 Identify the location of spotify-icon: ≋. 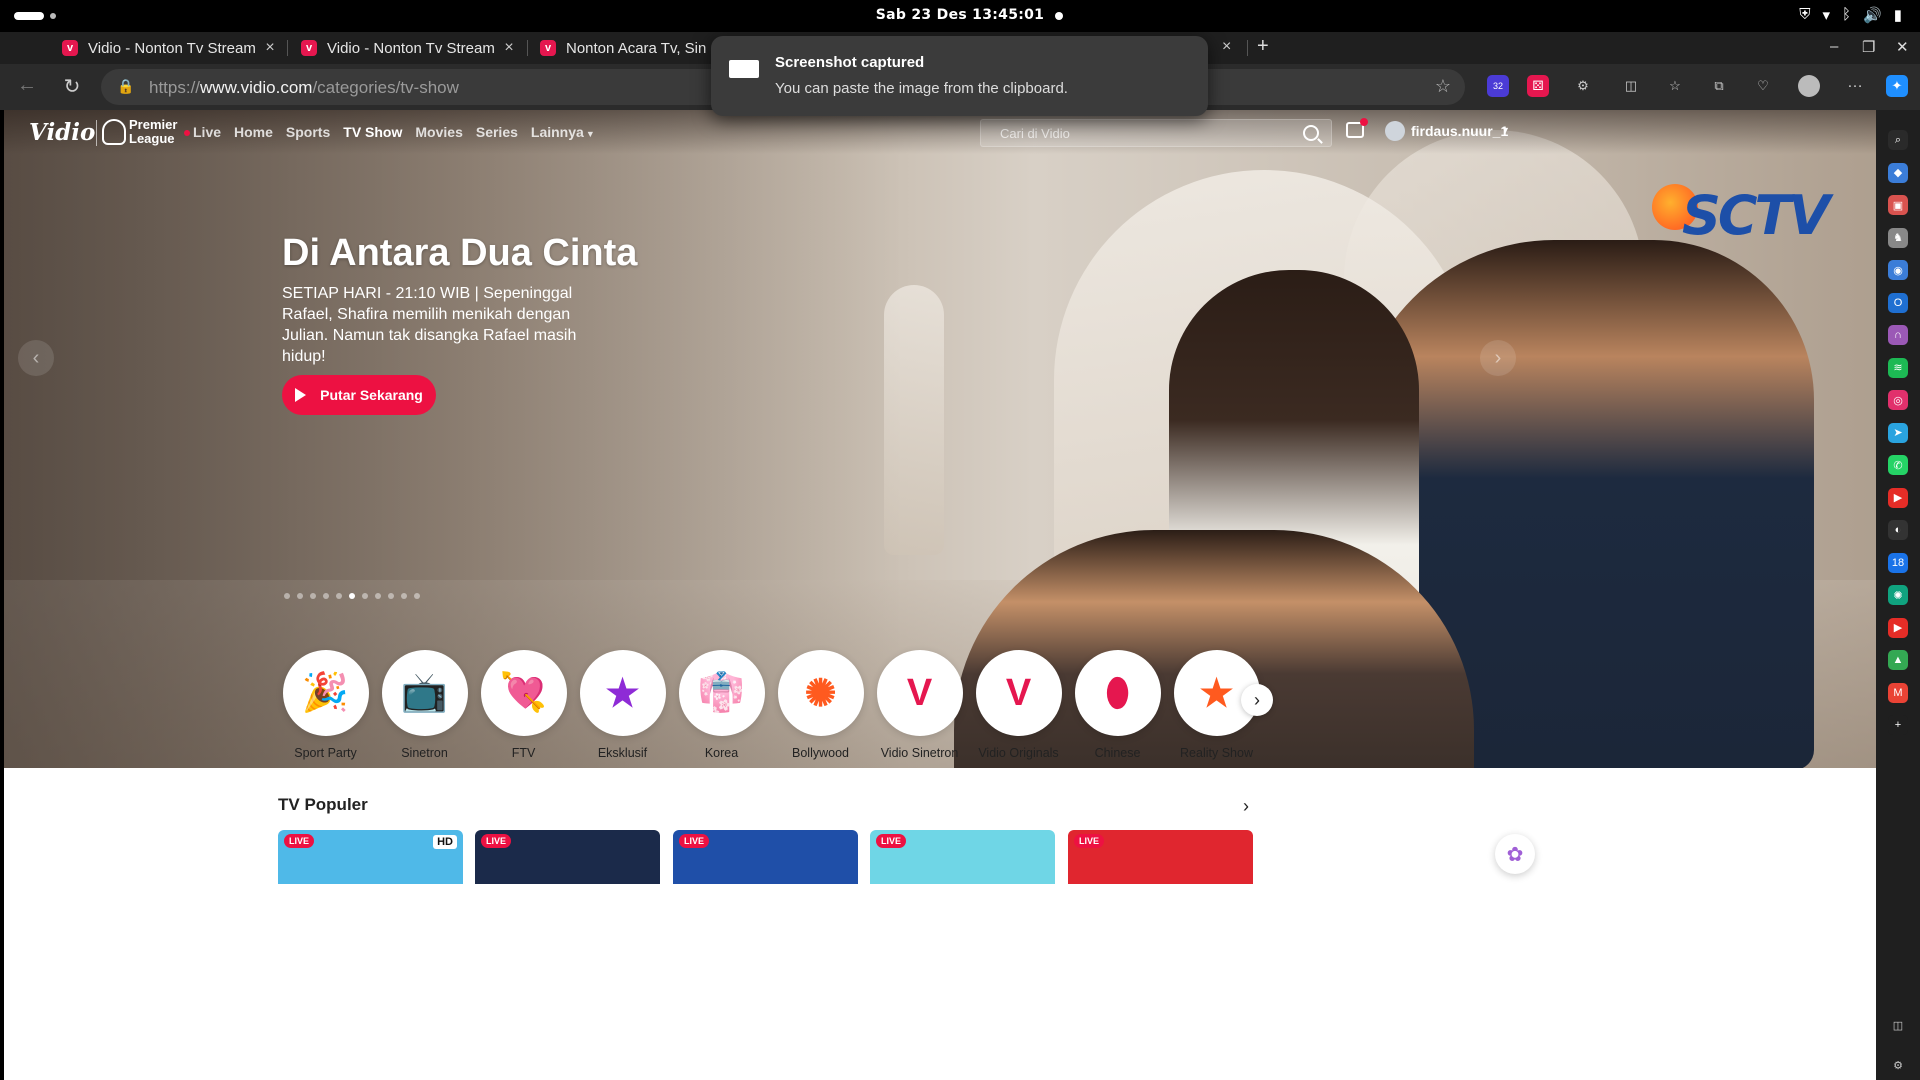
(1898, 367).